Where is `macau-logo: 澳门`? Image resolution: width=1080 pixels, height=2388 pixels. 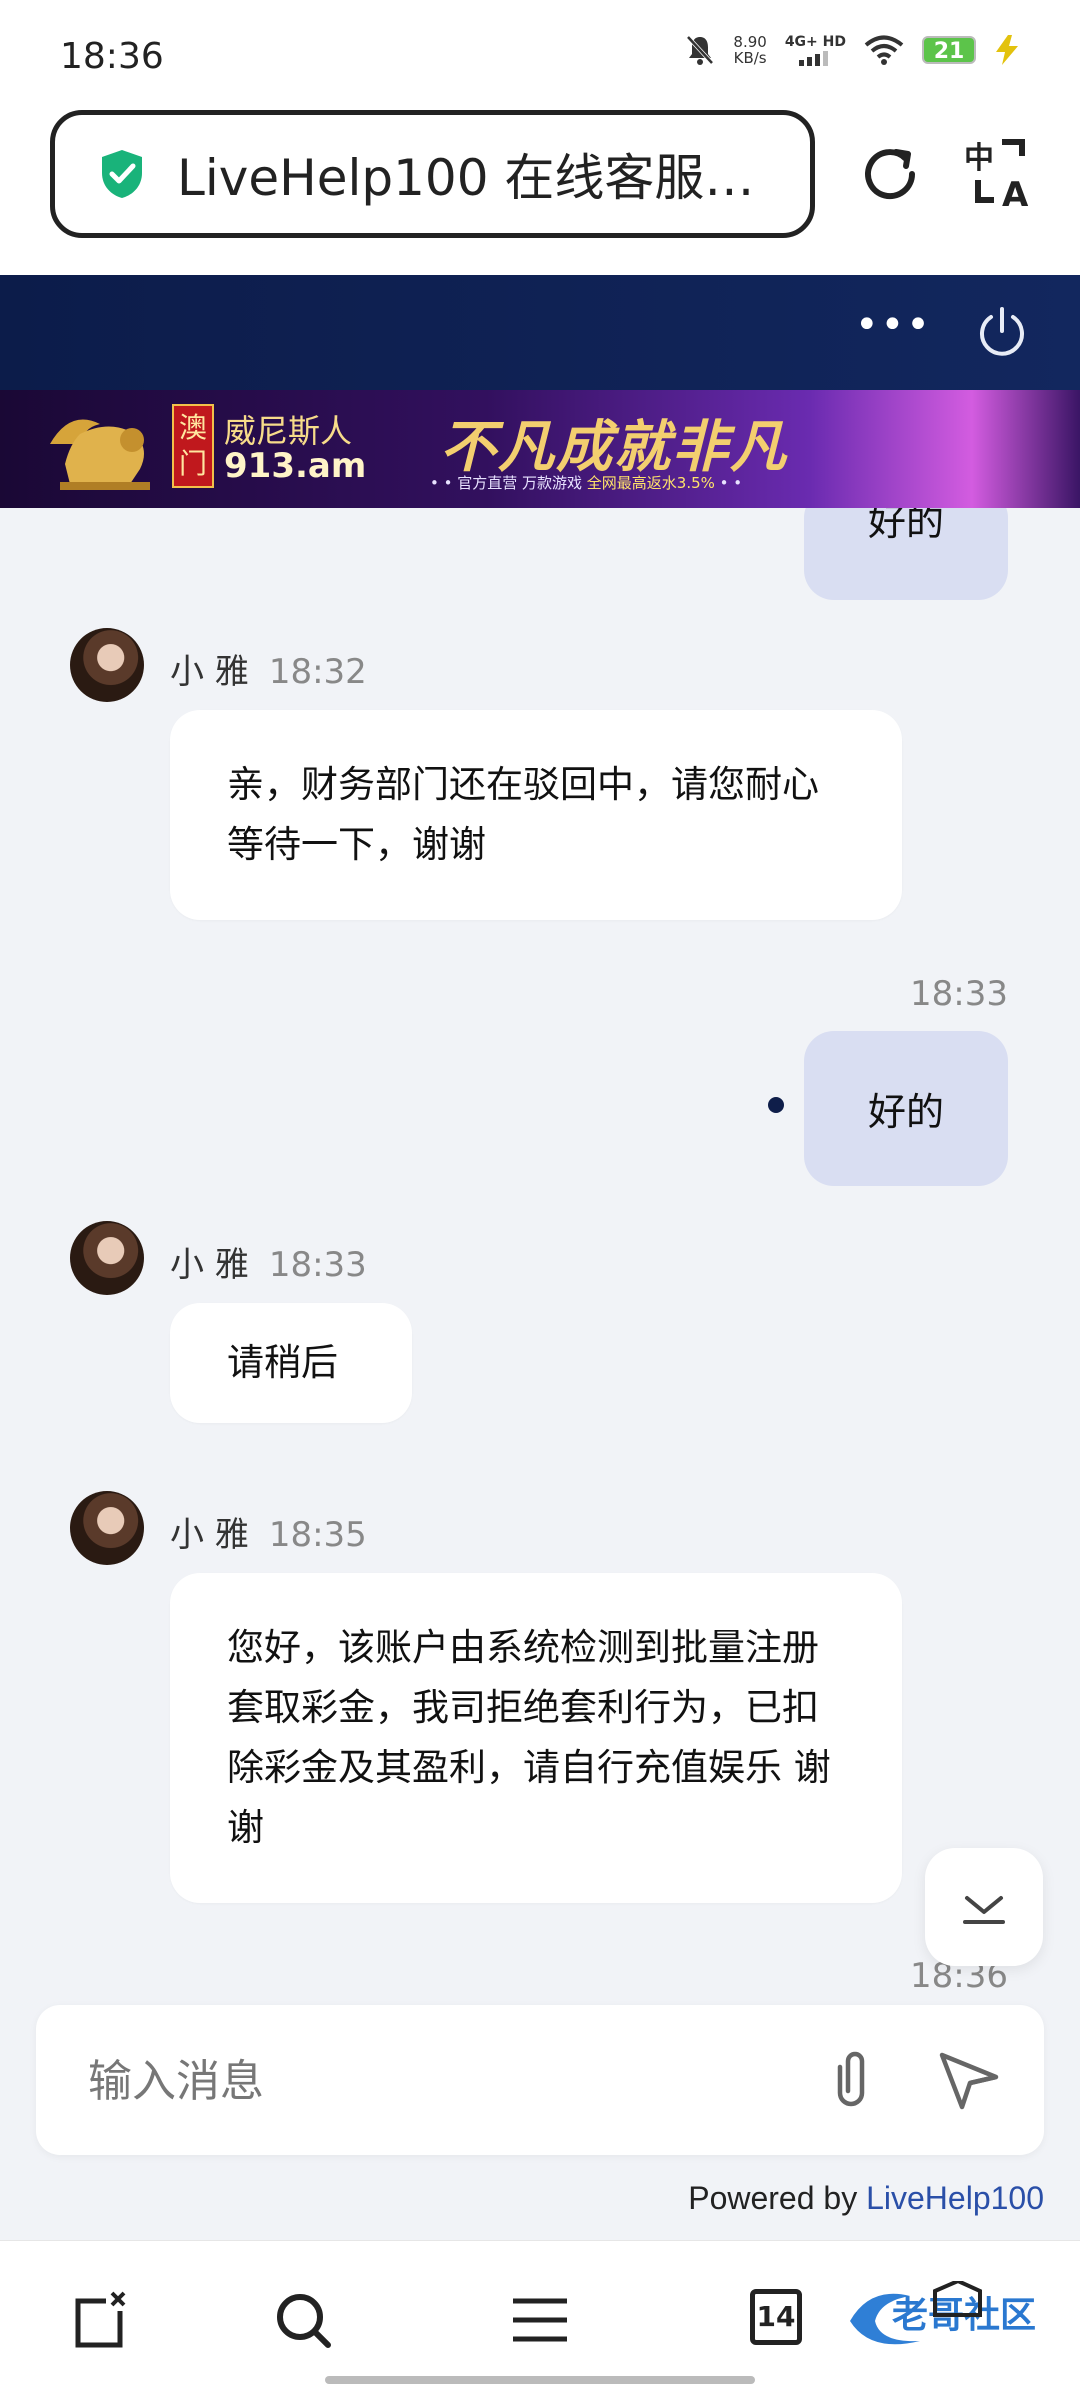
macau-logo: 澳门 is located at coordinates (193, 446).